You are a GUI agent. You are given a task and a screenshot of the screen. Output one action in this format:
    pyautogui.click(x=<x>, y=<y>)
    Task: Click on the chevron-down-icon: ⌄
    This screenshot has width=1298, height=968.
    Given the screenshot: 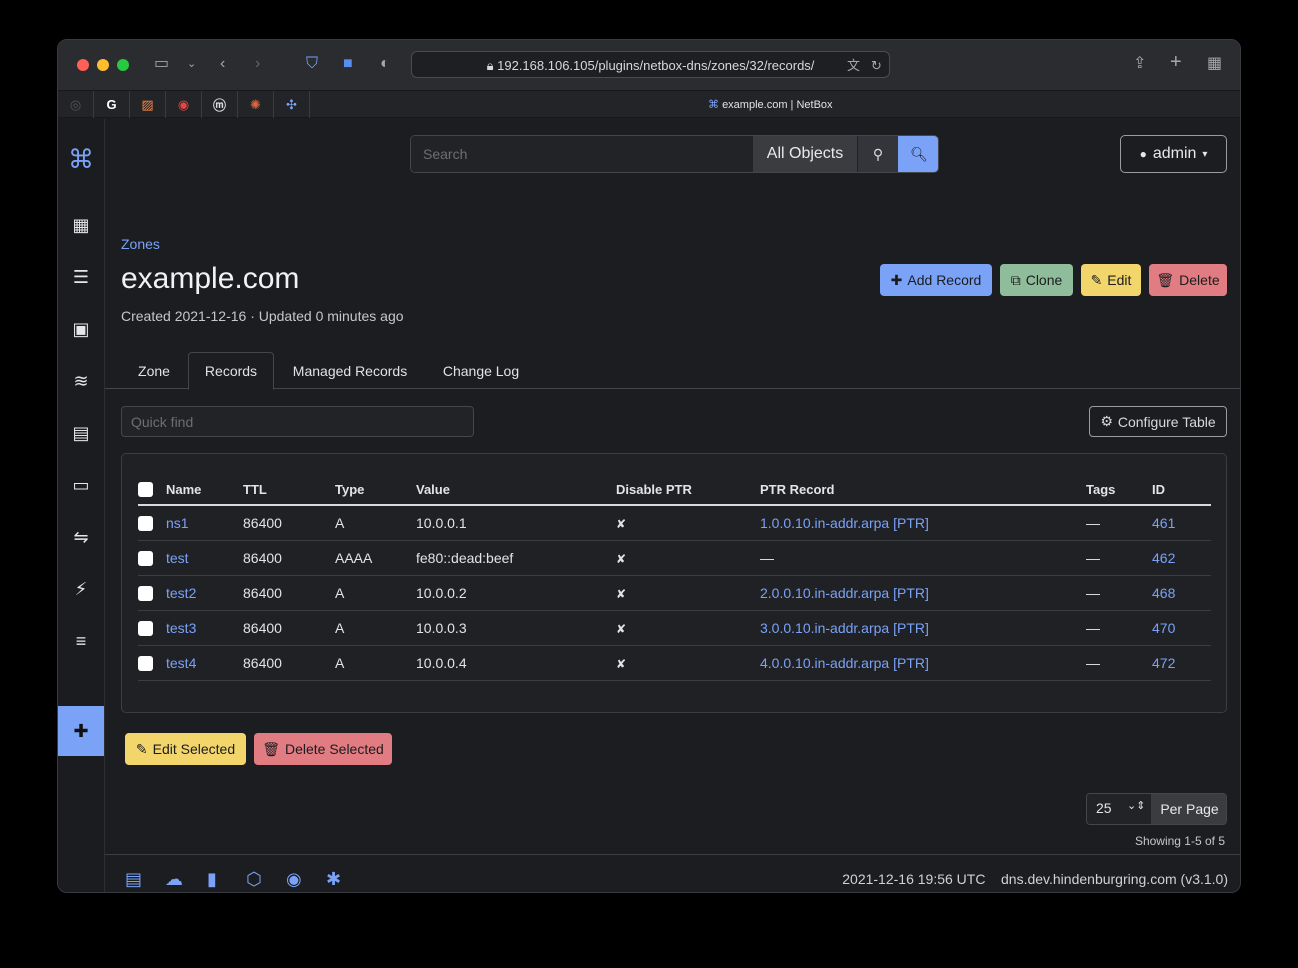 What is the action you would take?
    pyautogui.click(x=191, y=64)
    